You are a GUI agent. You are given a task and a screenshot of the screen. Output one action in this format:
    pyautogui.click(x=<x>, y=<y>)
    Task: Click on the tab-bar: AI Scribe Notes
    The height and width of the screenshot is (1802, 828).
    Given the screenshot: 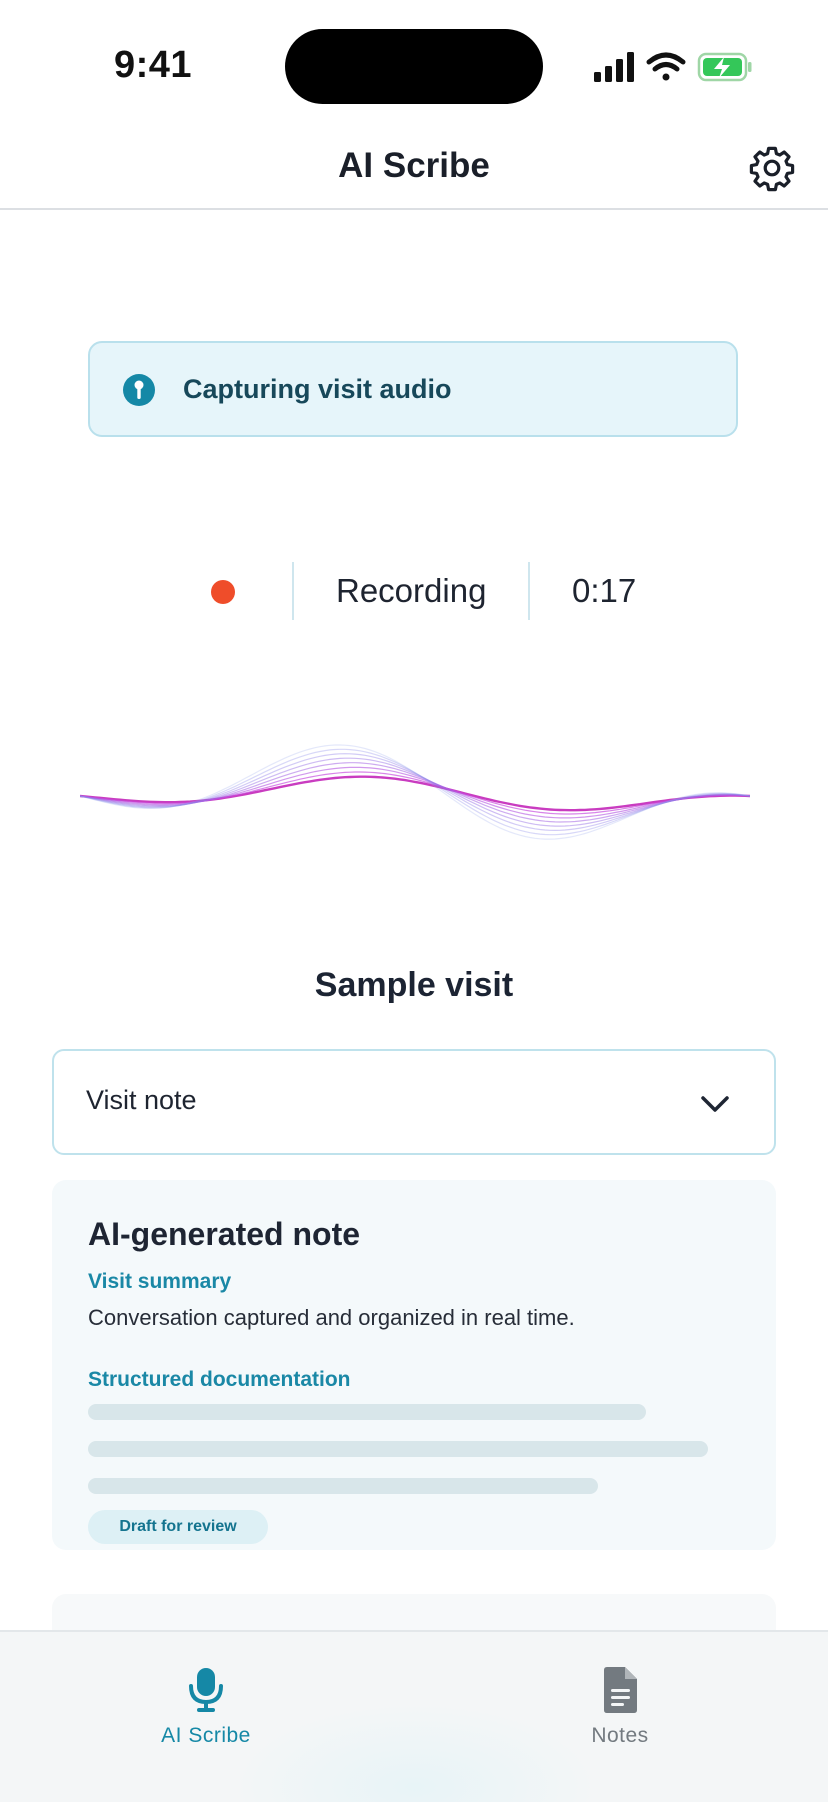 What is the action you would take?
    pyautogui.click(x=414, y=1716)
    